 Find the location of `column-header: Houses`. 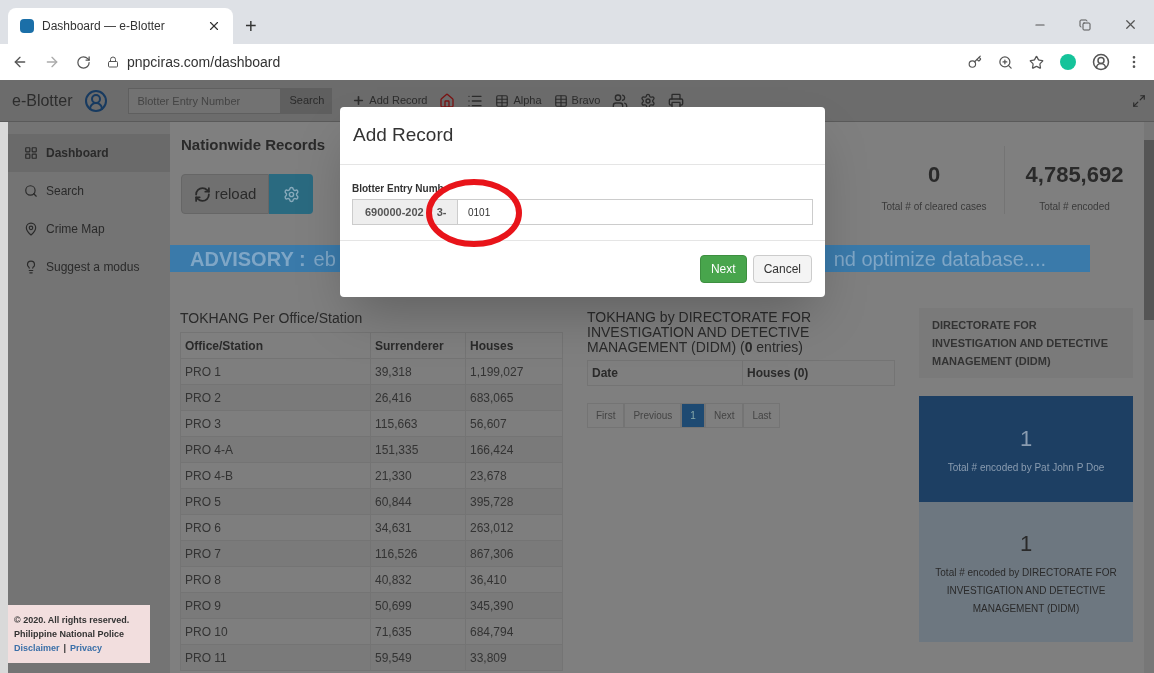

column-header: Houses is located at coordinates (514, 345).